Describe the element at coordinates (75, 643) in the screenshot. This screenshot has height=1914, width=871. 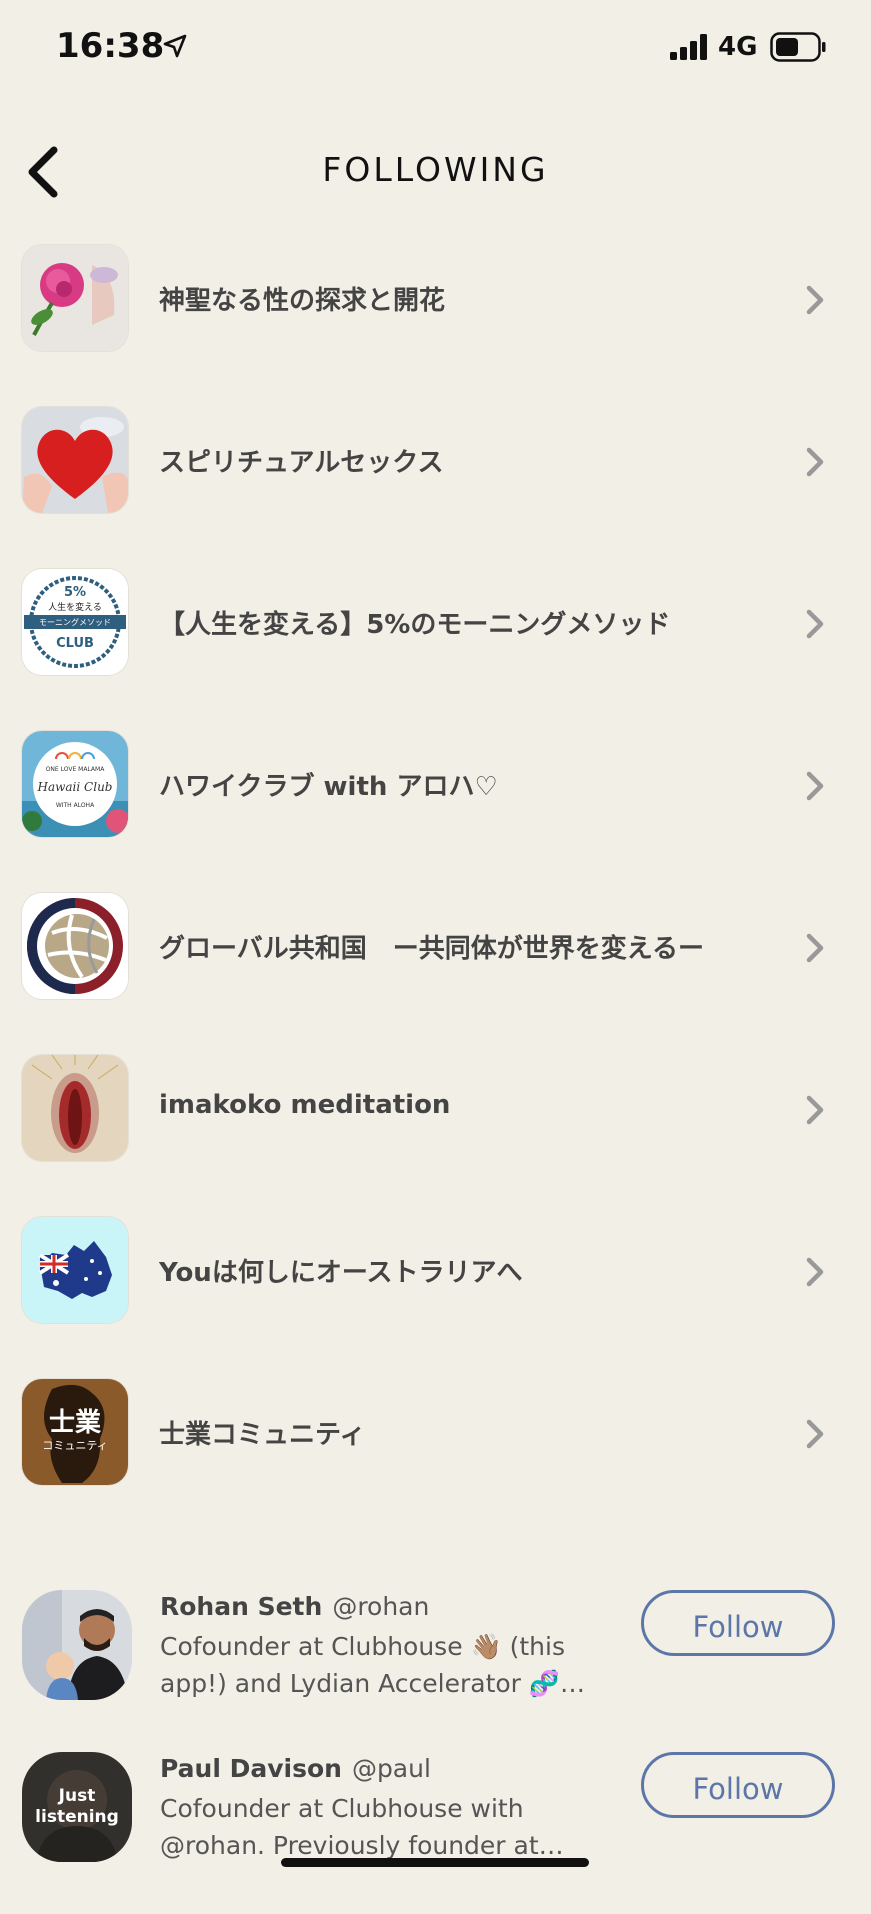
I see `badge-club-text: CLUB` at that location.